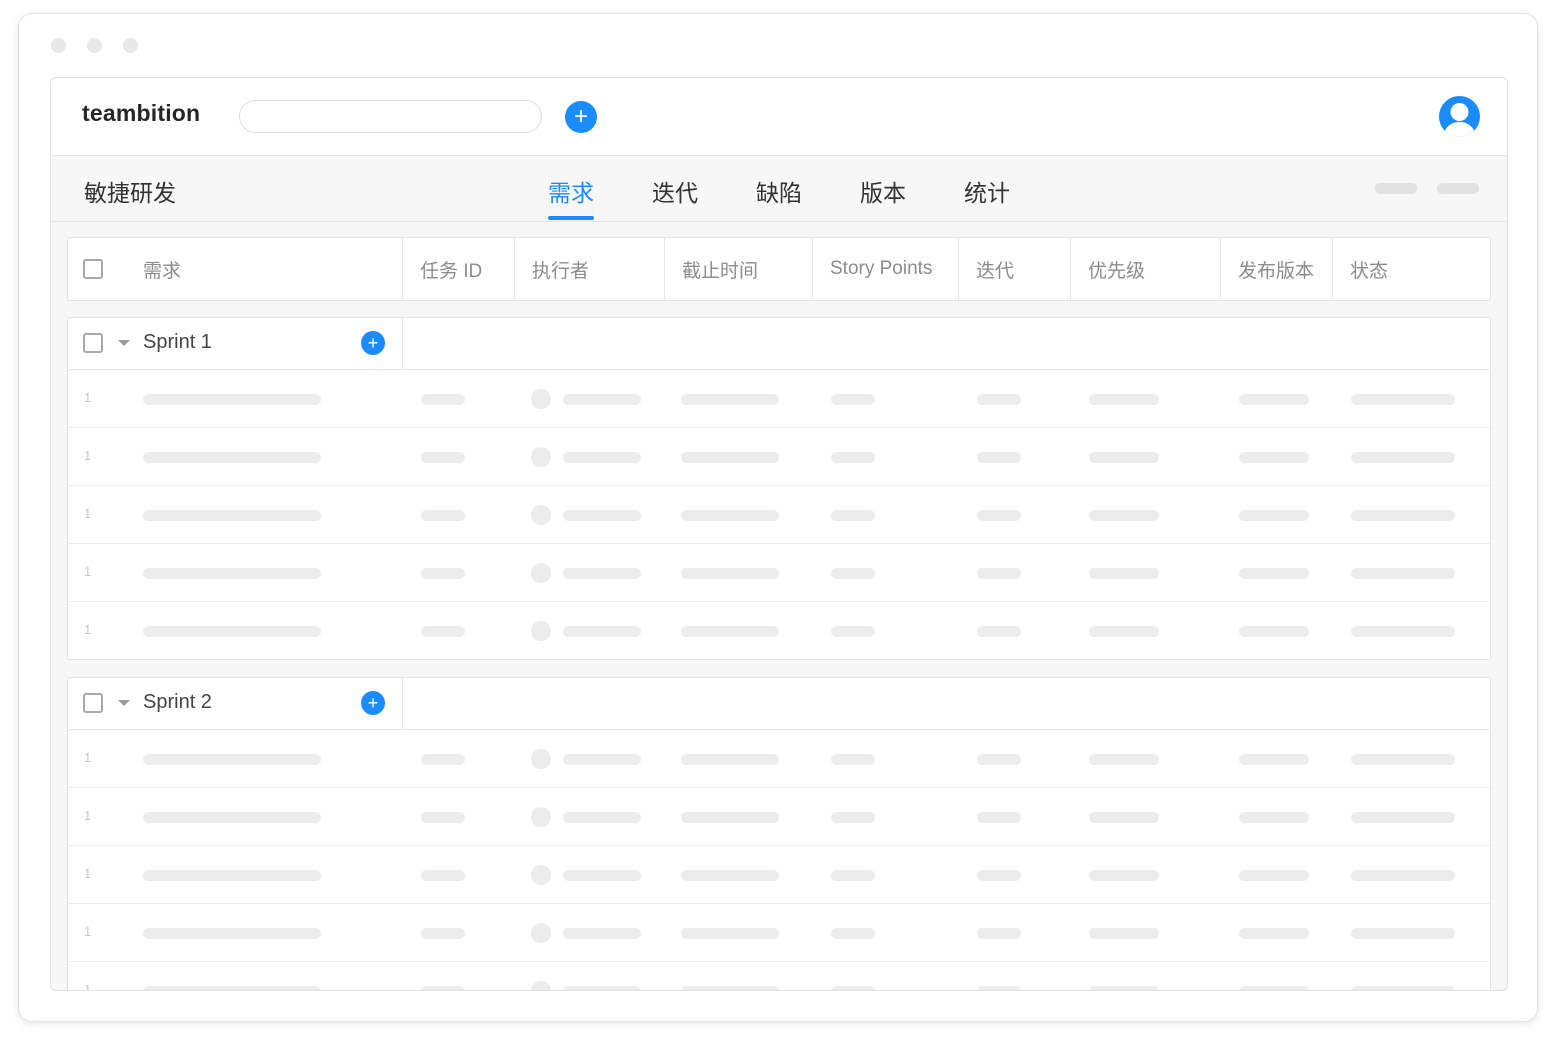 Image resolution: width=1556 pixels, height=1044 pixels. I want to click on tab-requirements: 需求, so click(571, 191).